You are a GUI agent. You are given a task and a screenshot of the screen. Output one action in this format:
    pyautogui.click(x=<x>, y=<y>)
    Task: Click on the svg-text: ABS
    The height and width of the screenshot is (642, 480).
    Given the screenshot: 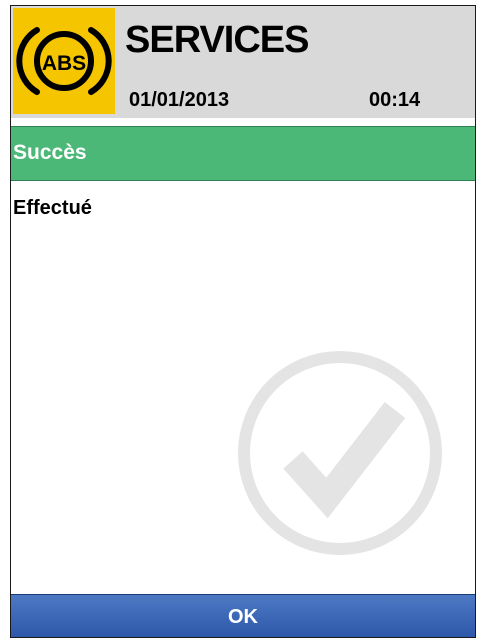 What is the action you would take?
    pyautogui.click(x=64, y=63)
    